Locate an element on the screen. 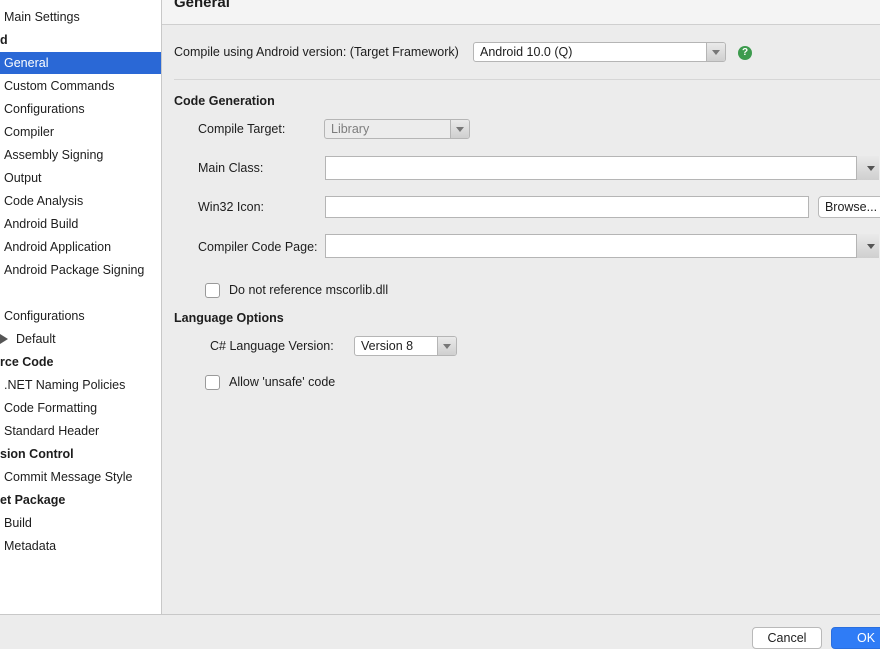  sidebar-item-label: .NET Naming Policies is located at coordinates (65, 385).